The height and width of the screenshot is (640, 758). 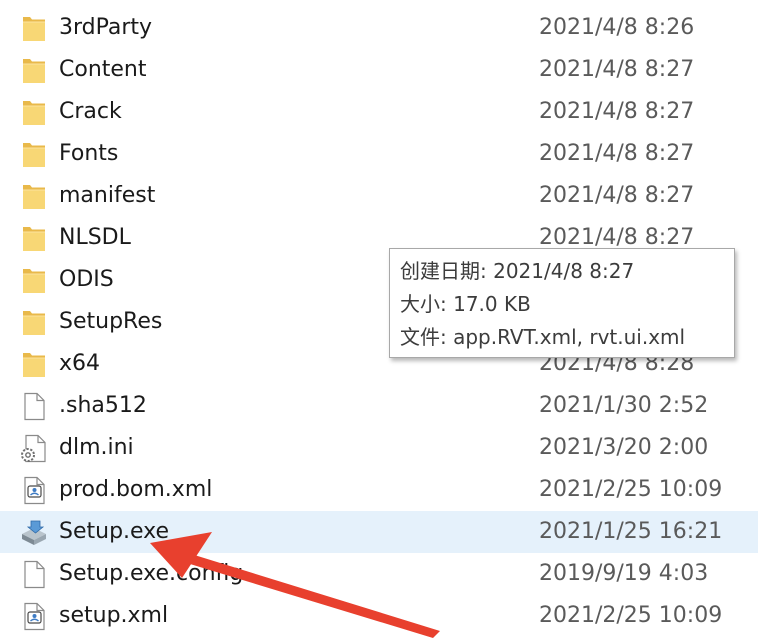 What do you see at coordinates (379, 406) in the screenshot?
I see `file-row: .sha512 2021/1/30 2:52` at bounding box center [379, 406].